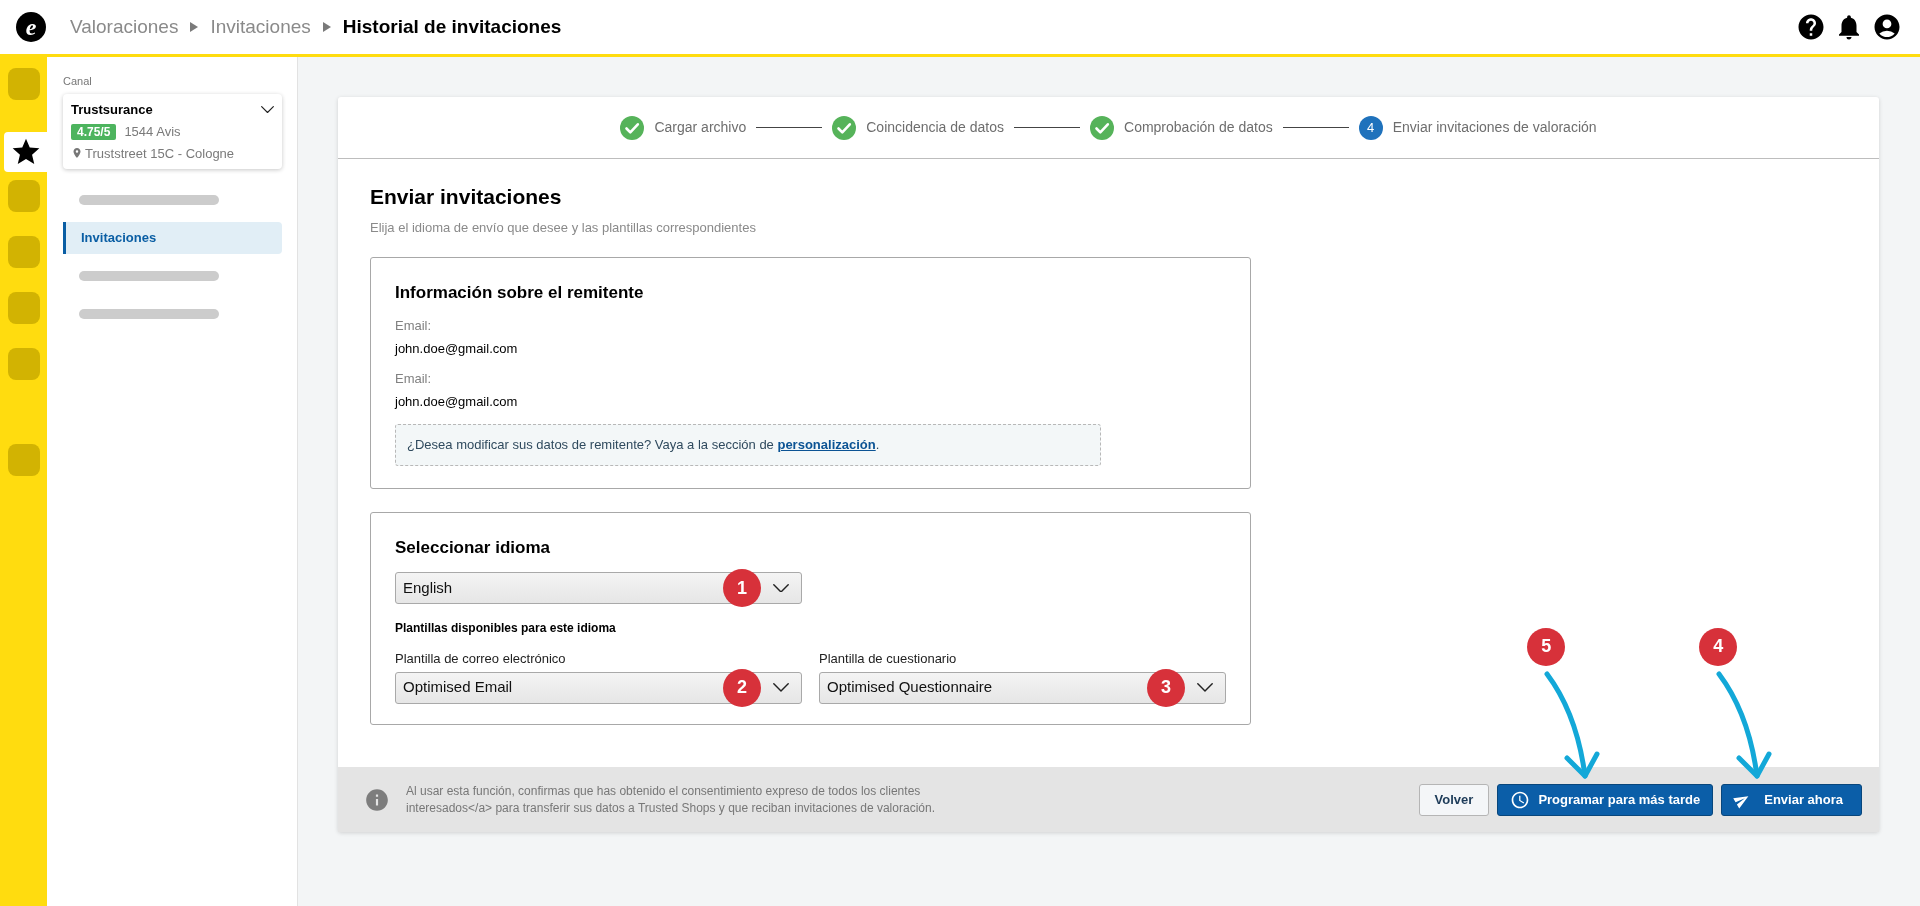 This screenshot has height=906, width=1920. Describe the element at coordinates (25, 152) in the screenshot. I see `rail-tab` at that location.